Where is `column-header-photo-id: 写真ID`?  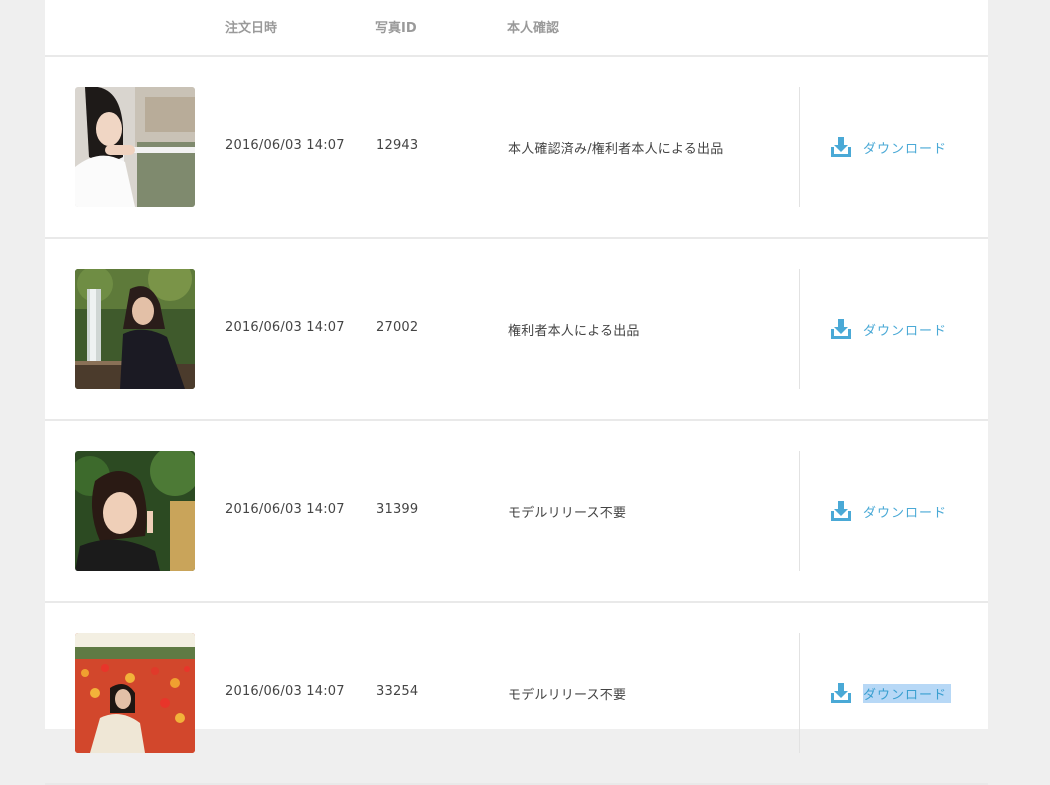 column-header-photo-id: 写真ID is located at coordinates (396, 28).